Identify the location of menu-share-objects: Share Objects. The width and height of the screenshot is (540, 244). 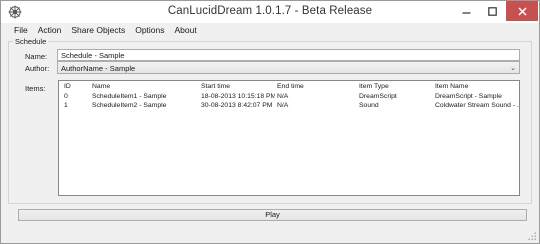
(98, 30).